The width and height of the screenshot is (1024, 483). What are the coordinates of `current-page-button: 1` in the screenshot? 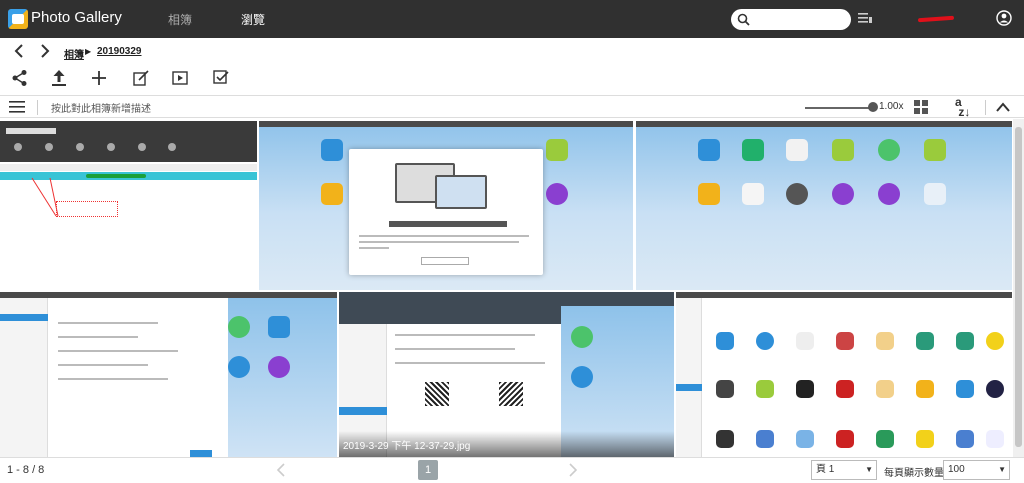 It's located at (428, 470).